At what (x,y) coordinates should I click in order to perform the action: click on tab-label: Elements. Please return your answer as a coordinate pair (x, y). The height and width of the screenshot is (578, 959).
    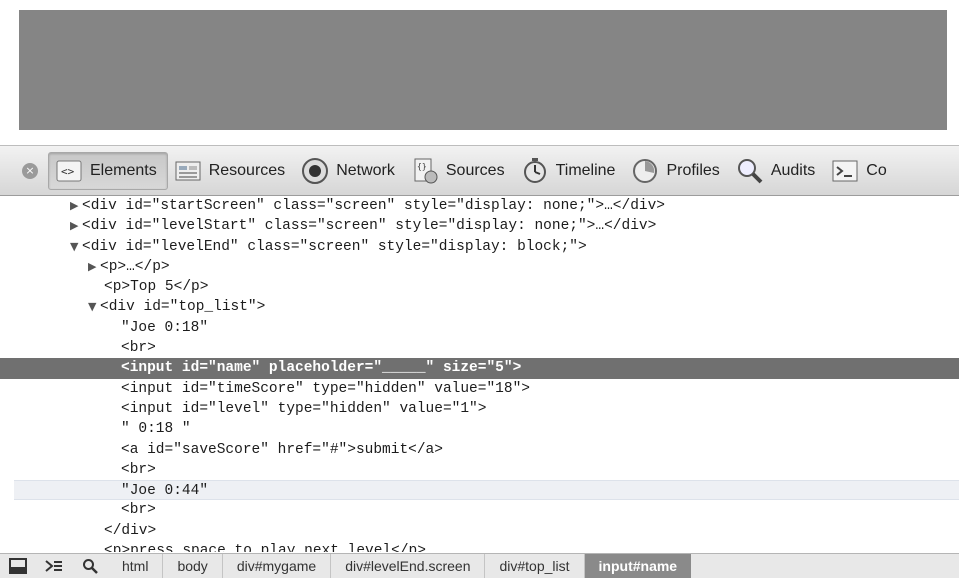
    Looking at the image, I should click on (123, 170).